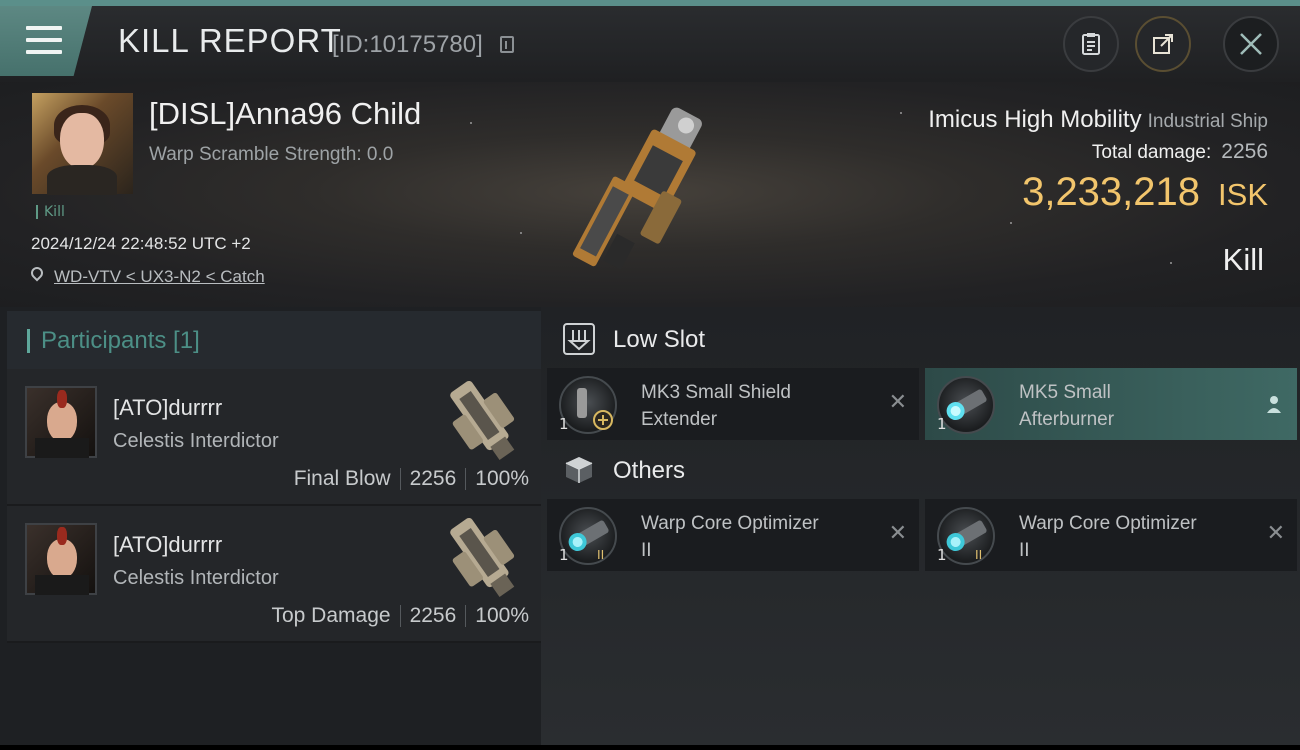 The width and height of the screenshot is (1300, 750). I want to click on menu-button, so click(46, 41).